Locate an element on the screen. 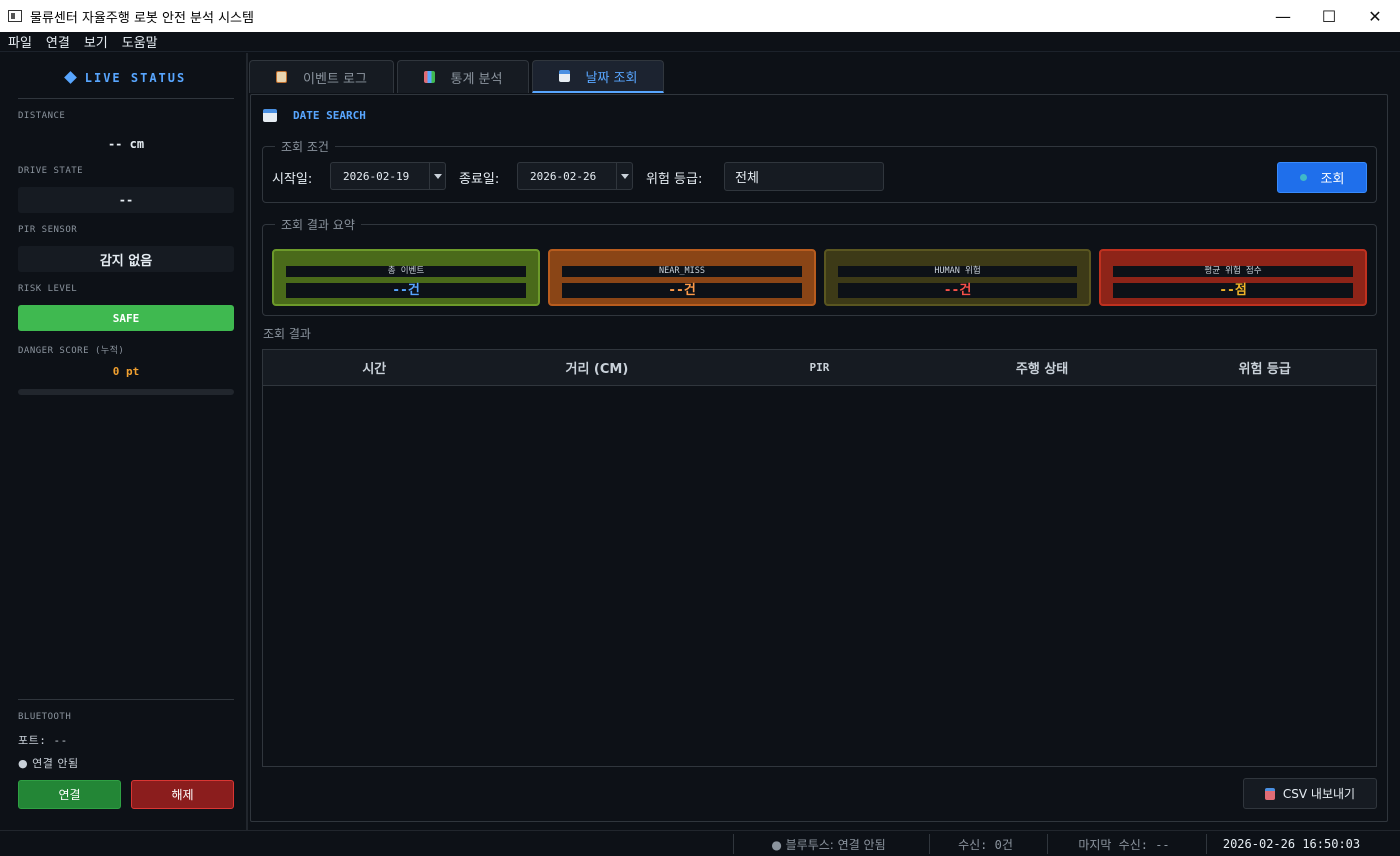 The width and height of the screenshot is (1400, 856). csv-export-button: CSV 내보내기 is located at coordinates (1310, 793).